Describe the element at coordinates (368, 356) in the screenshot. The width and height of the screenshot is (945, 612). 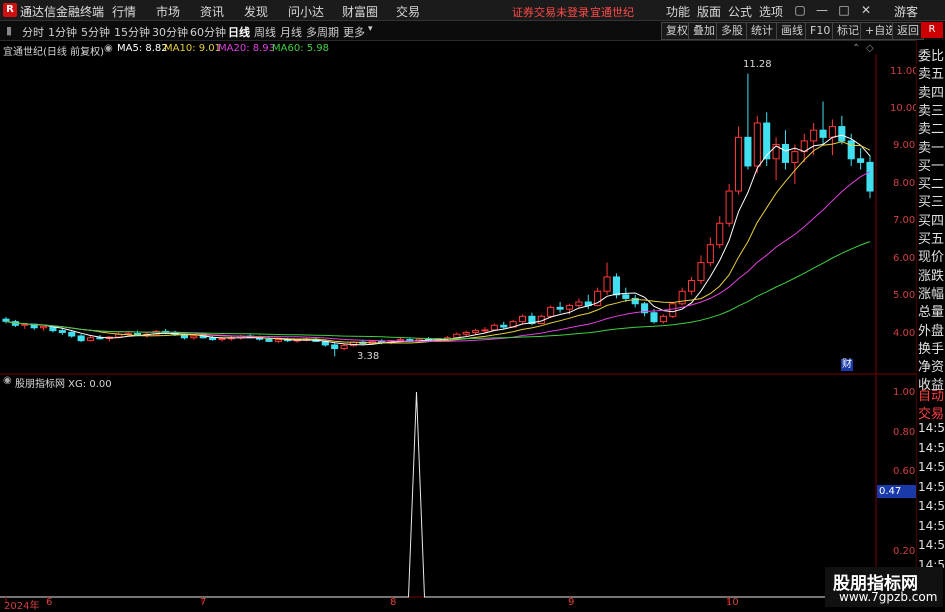
I see `low-price-label: 3.38` at that location.